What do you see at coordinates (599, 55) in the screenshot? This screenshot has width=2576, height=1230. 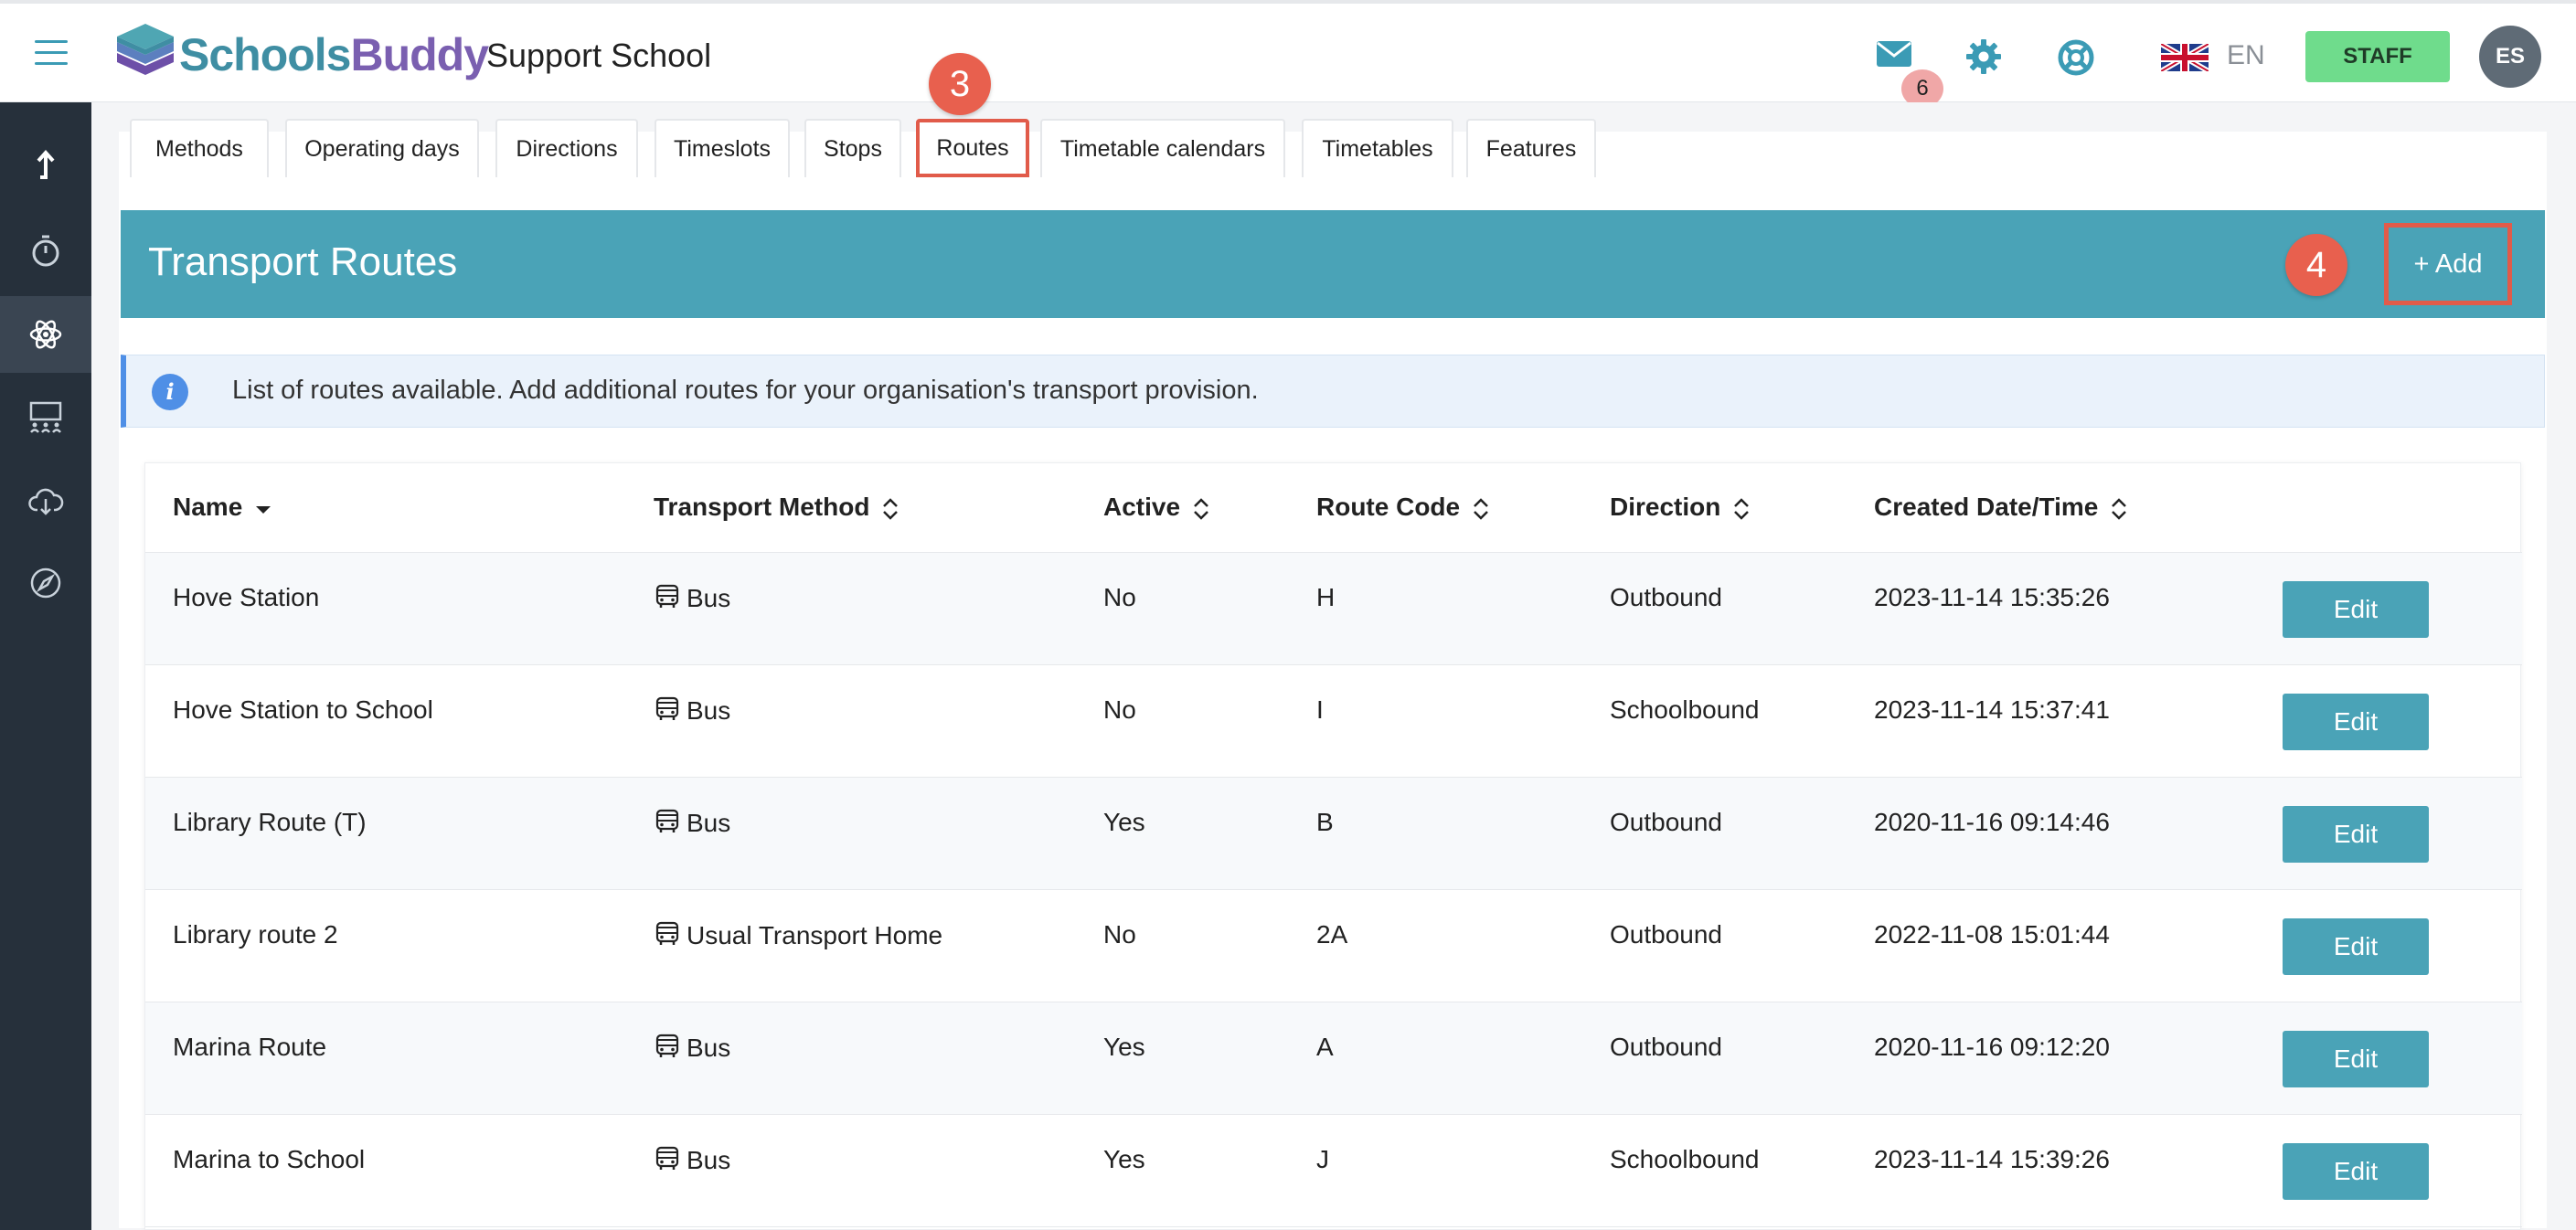 I see `school-name: Support School` at bounding box center [599, 55].